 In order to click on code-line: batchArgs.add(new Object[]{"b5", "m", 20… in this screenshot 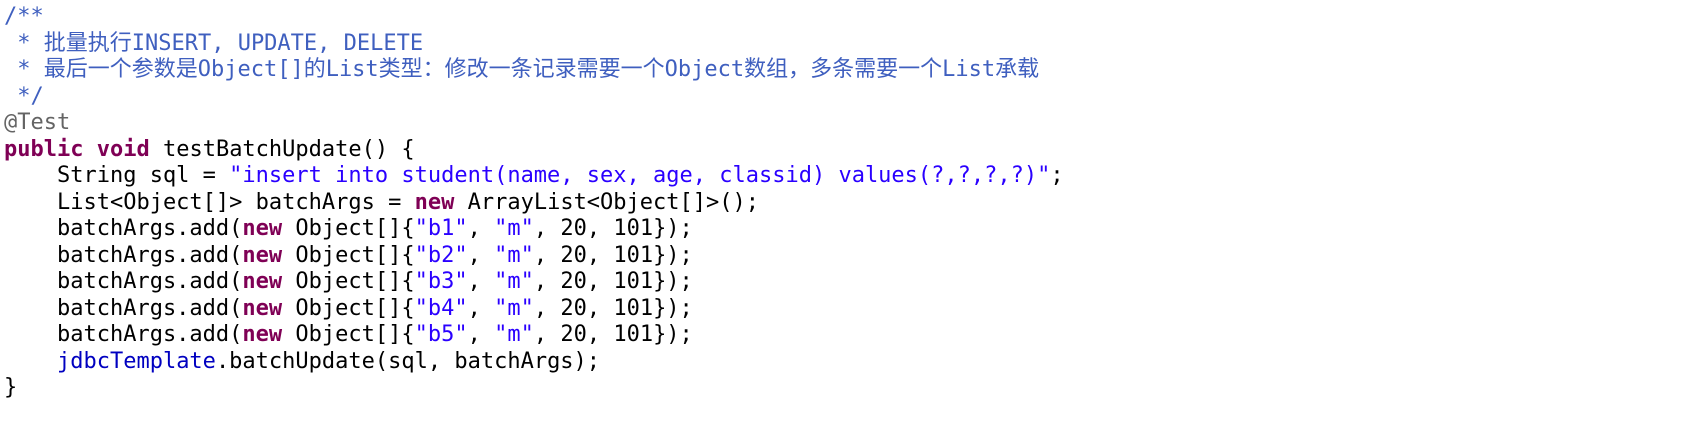, I will do `click(534, 335)`.